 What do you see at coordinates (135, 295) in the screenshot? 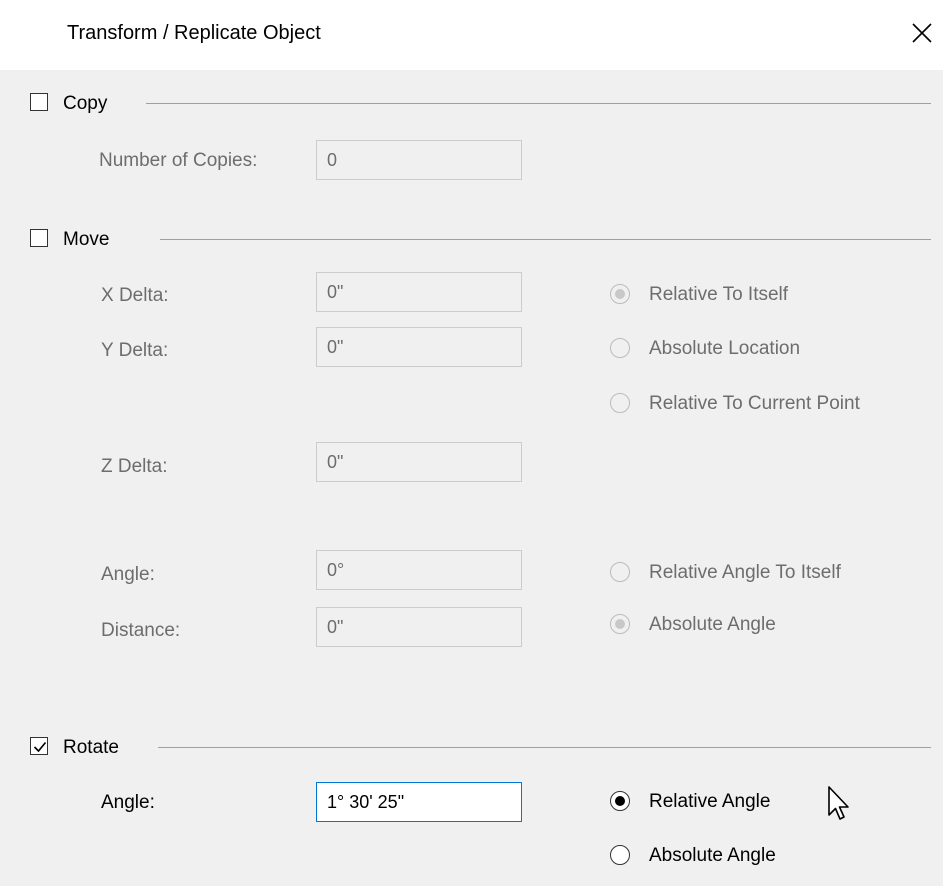
I see `x-delta-label: X Delta:` at bounding box center [135, 295].